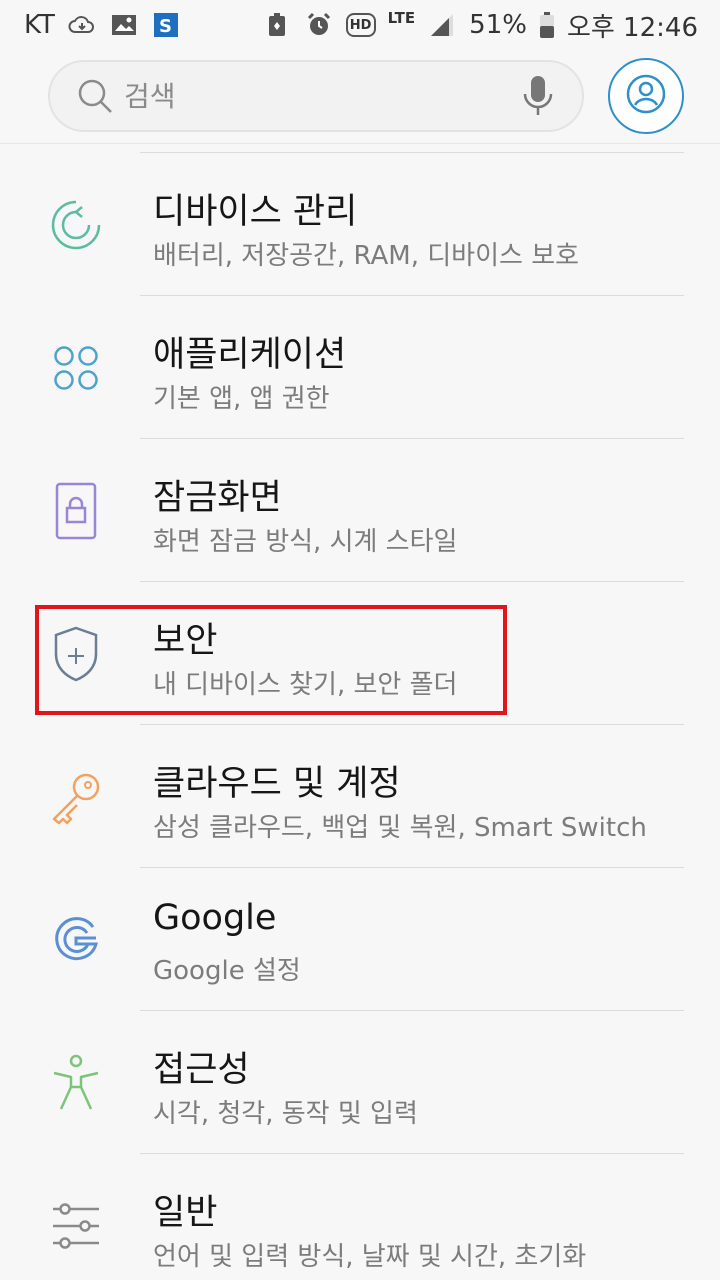  Describe the element at coordinates (217, 498) in the screenshot. I see `settings-item-title: 잠금화면` at that location.